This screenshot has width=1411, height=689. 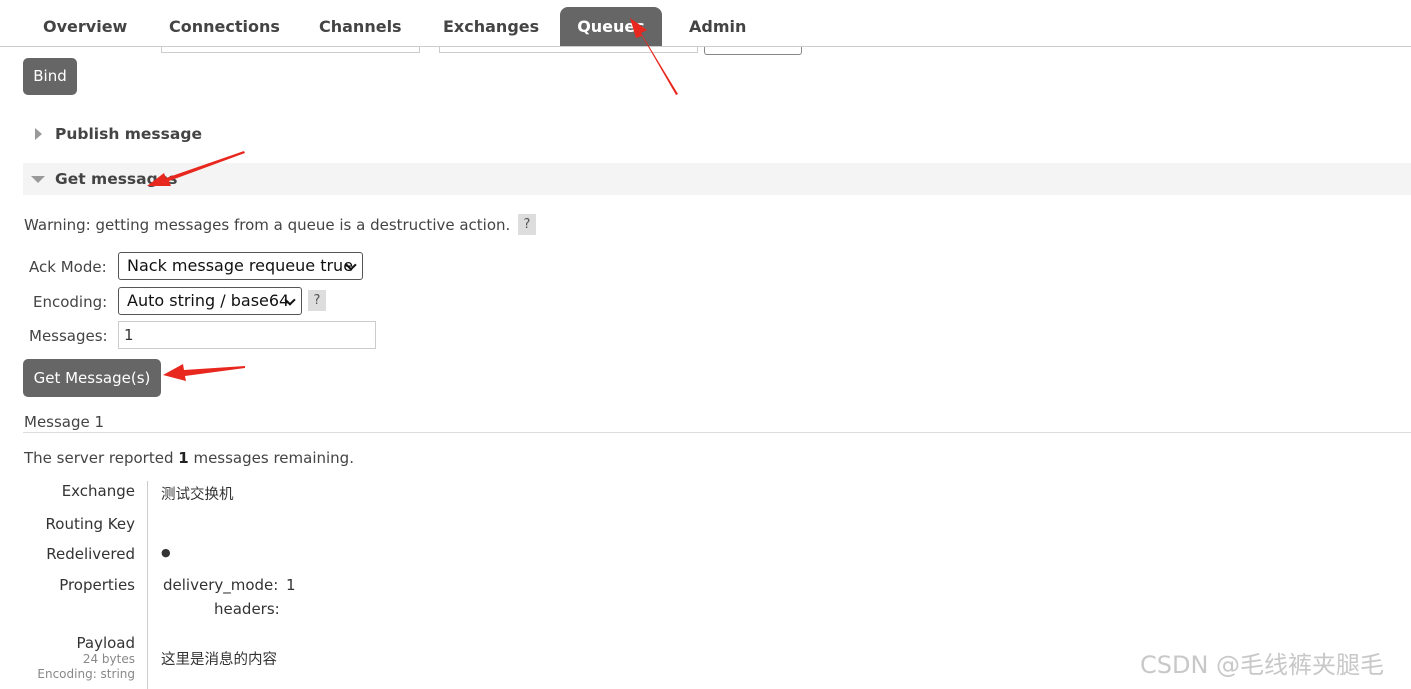 I want to click on properties-label: Properties, so click(x=97, y=585).